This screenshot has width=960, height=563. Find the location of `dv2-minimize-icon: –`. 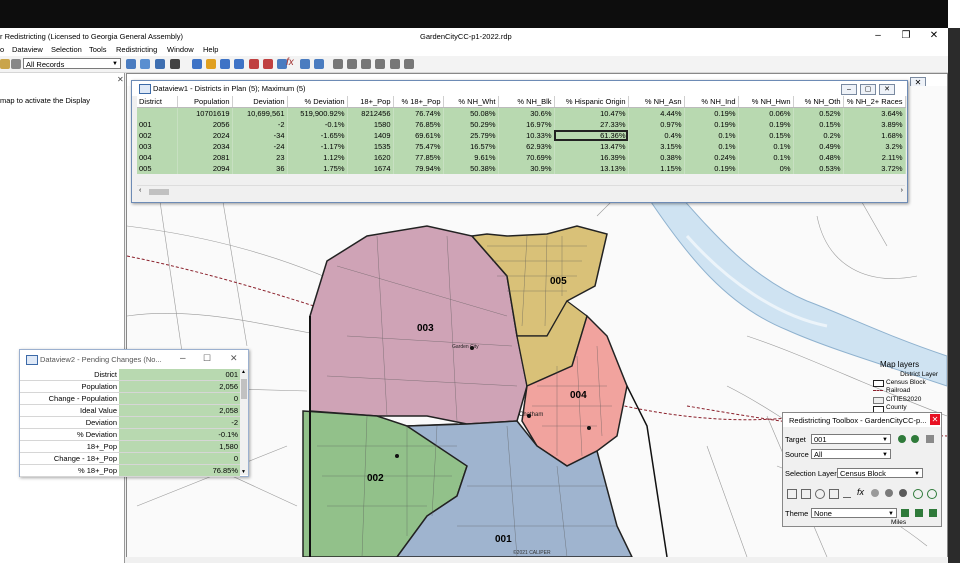

dv2-minimize-icon: – is located at coordinates (183, 358).